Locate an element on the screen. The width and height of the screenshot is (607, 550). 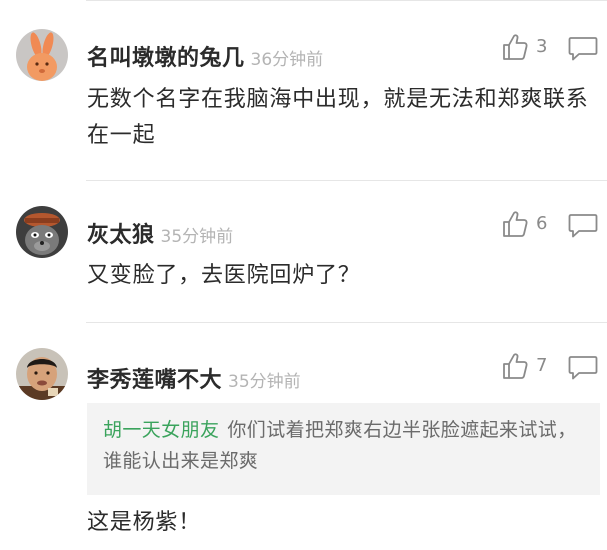
comment-username: 名叫墩墩的兔几 36分钟前 is located at coordinates (205, 56).